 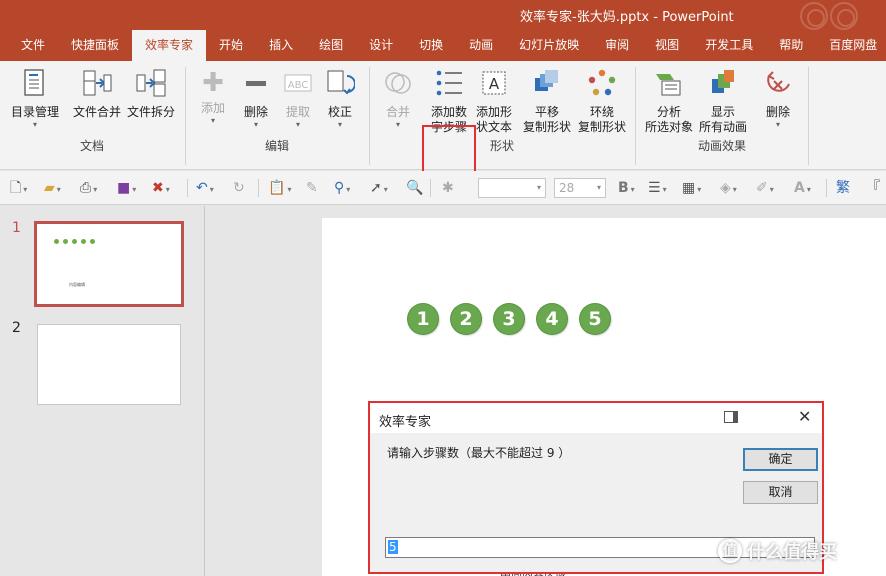 What do you see at coordinates (657, 188) in the screenshot?
I see `align-icon: ☰ ▾` at bounding box center [657, 188].